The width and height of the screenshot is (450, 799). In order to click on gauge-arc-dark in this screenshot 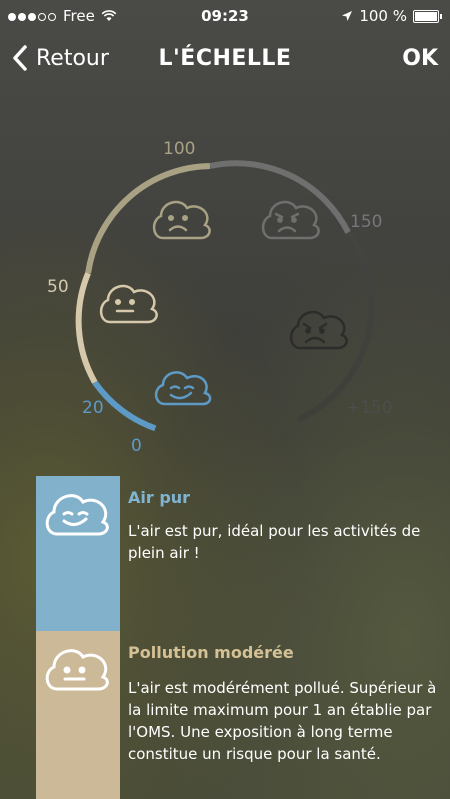, I will do `click(336, 326)`.